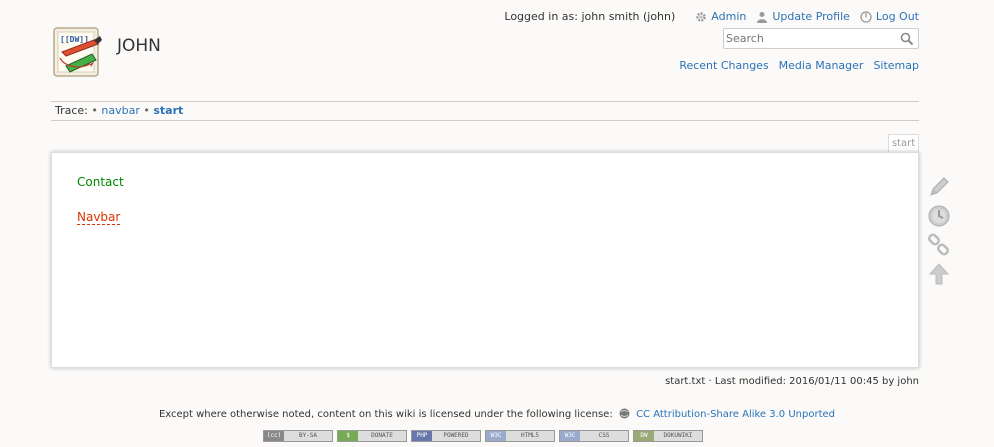  I want to click on search-input, so click(810, 38).